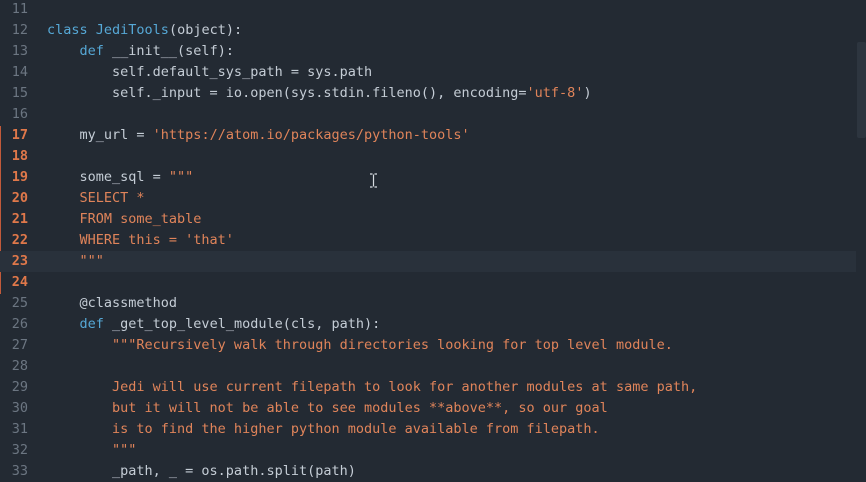  I want to click on line-code: FROM some_table, so click(124, 219).